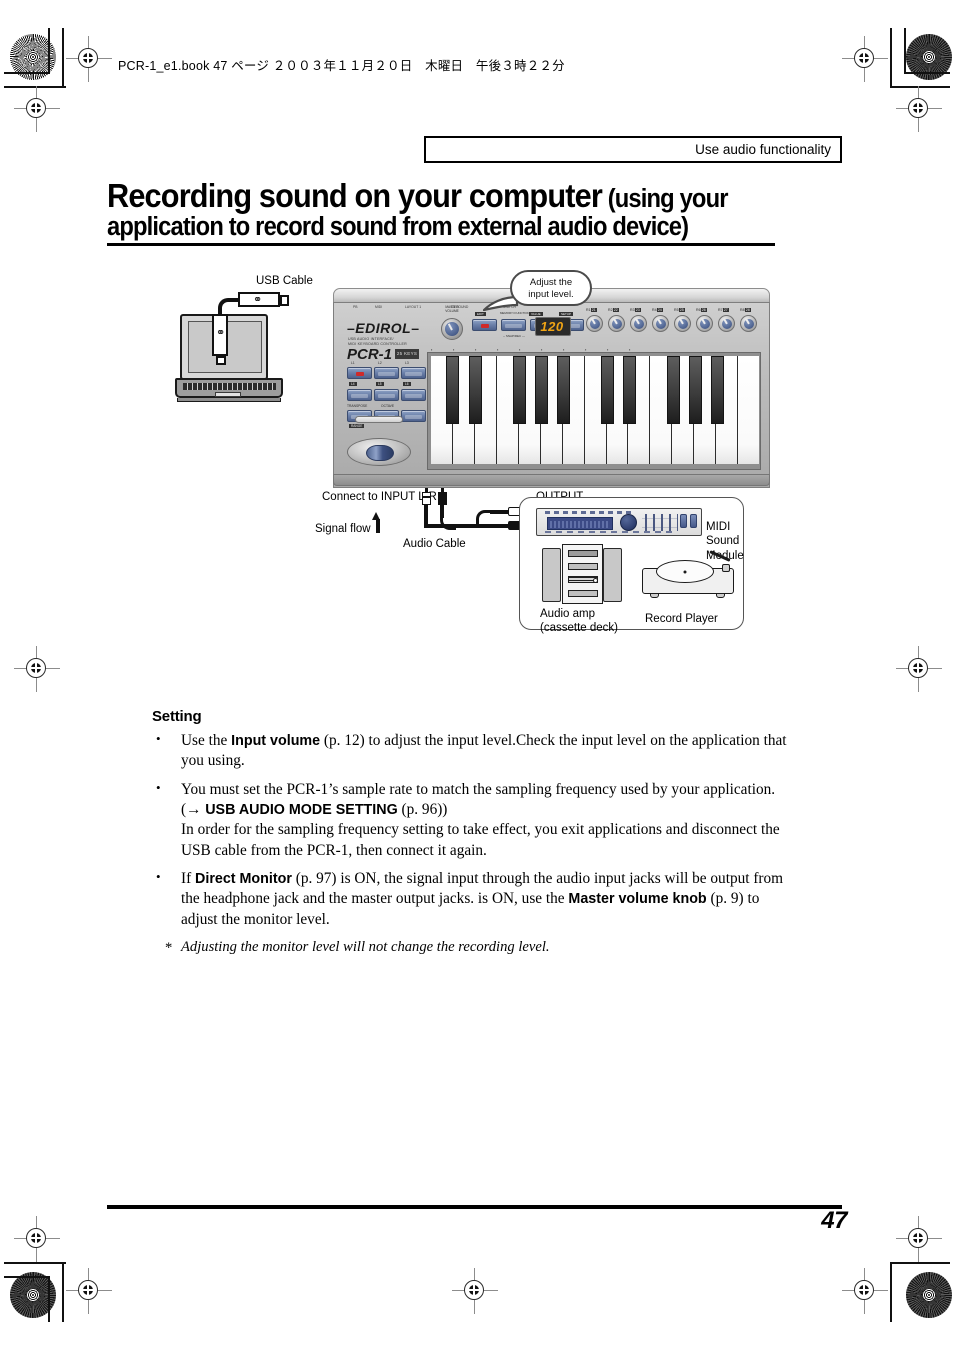 Image resolution: width=954 pixels, height=1351 pixels. I want to click on panel-label-layout: LAYOUT 1, so click(413, 307).